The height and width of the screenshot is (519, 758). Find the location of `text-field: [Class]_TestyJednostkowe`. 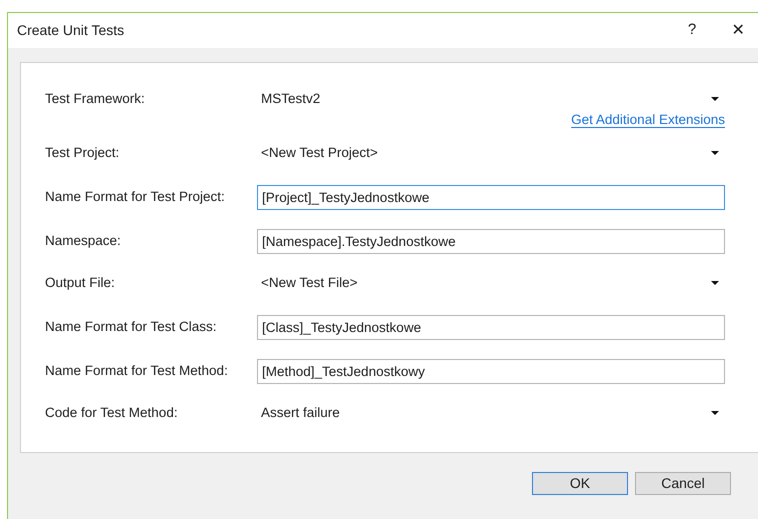

text-field: [Class]_TestyJednostkowe is located at coordinates (491, 327).